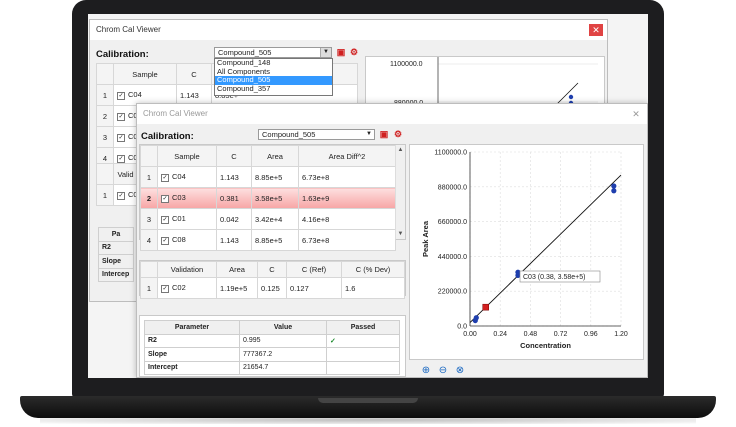 The height and width of the screenshot is (427, 736). I want to click on table-row: 1 ✓ C02 1.19e+5 0.125 0.127 1.6, so click(272, 288).